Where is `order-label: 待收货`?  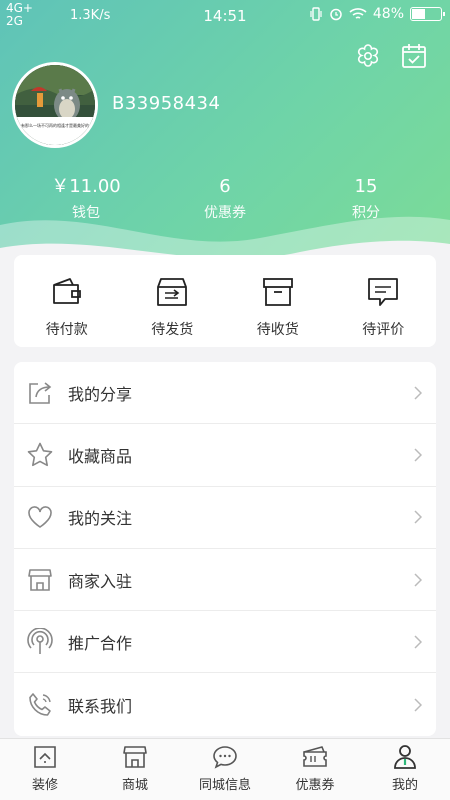 order-label: 待收货 is located at coordinates (277, 330).